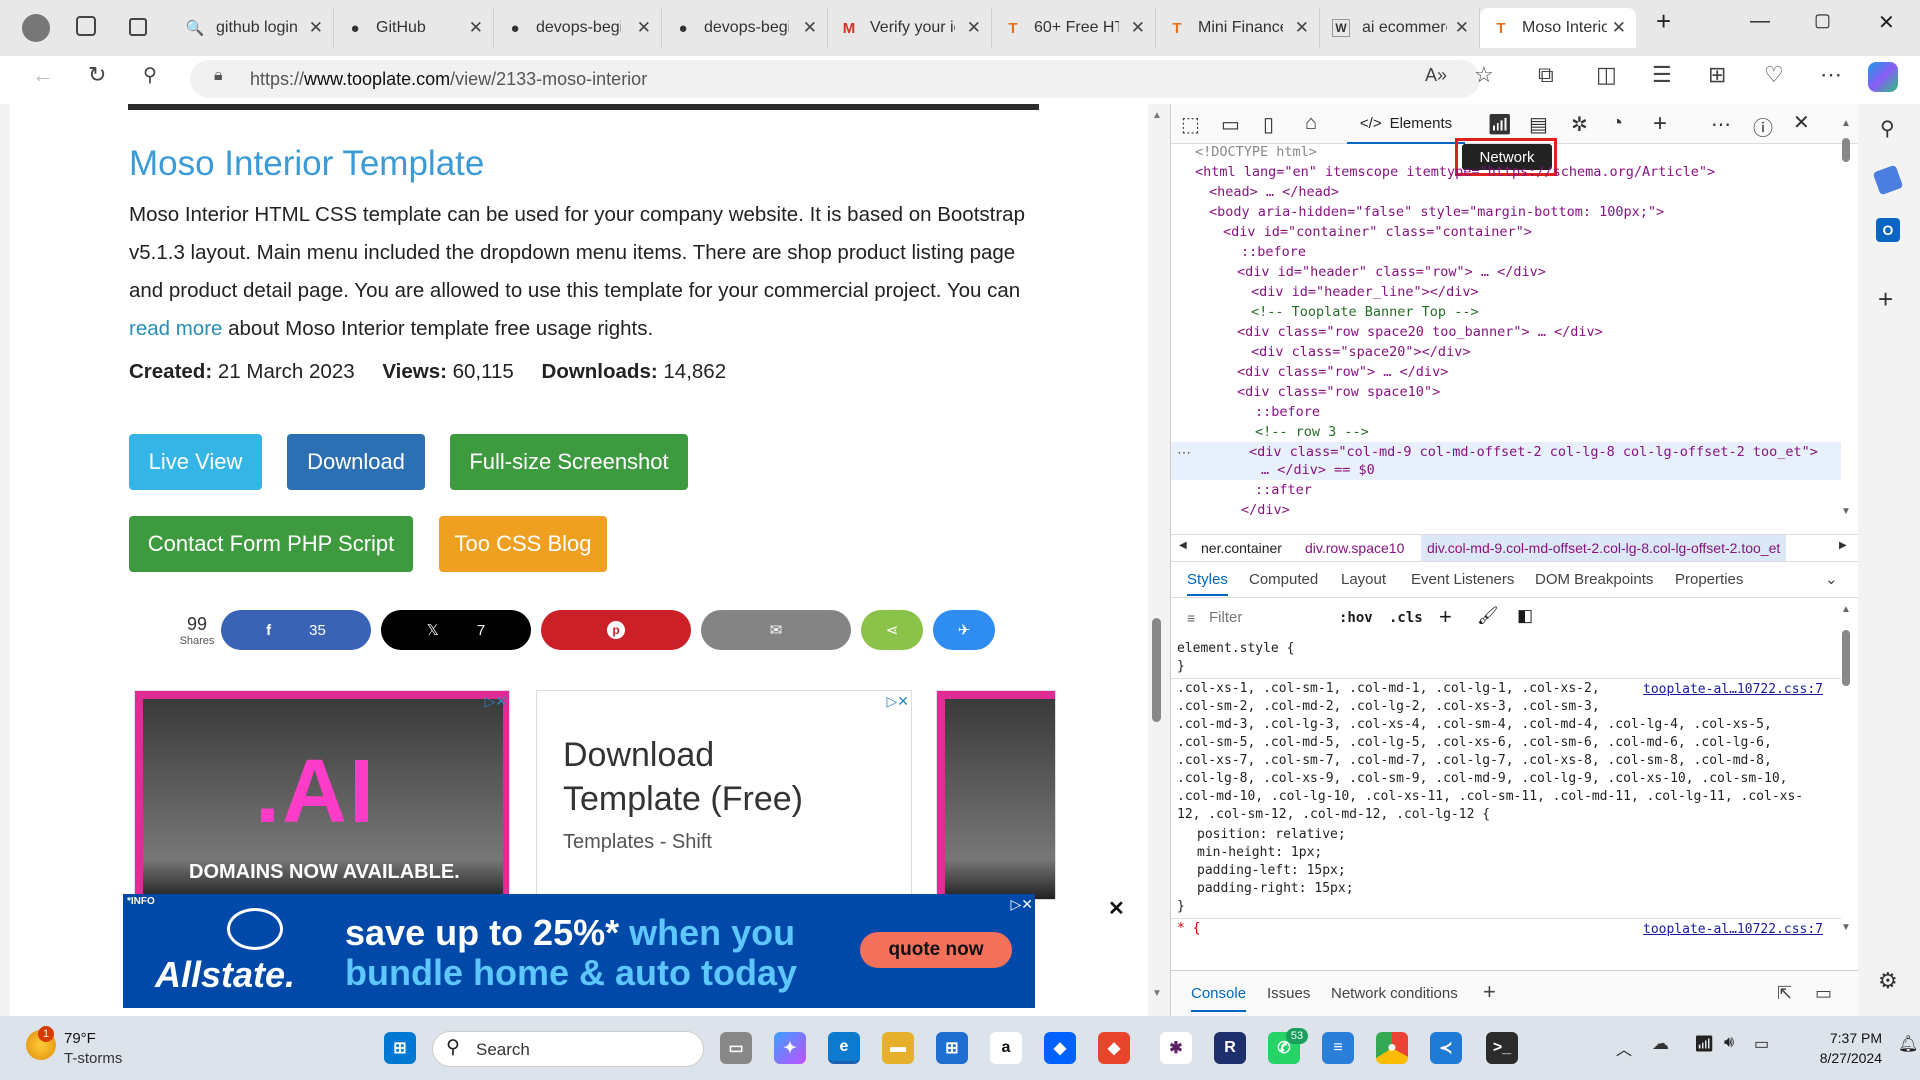 The image size is (1920, 1080). I want to click on cls-toggle: .cls, so click(1406, 618).